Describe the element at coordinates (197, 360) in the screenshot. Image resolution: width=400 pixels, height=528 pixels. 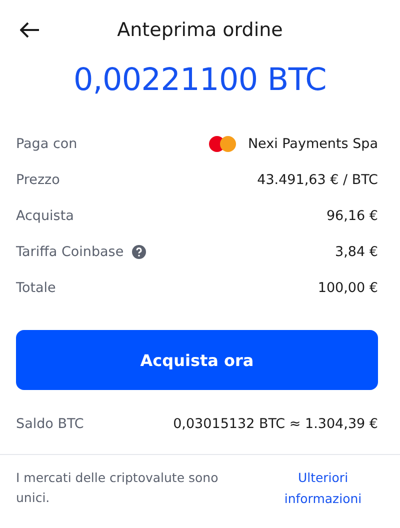
I see `buy-now-button: Acquista ora` at that location.